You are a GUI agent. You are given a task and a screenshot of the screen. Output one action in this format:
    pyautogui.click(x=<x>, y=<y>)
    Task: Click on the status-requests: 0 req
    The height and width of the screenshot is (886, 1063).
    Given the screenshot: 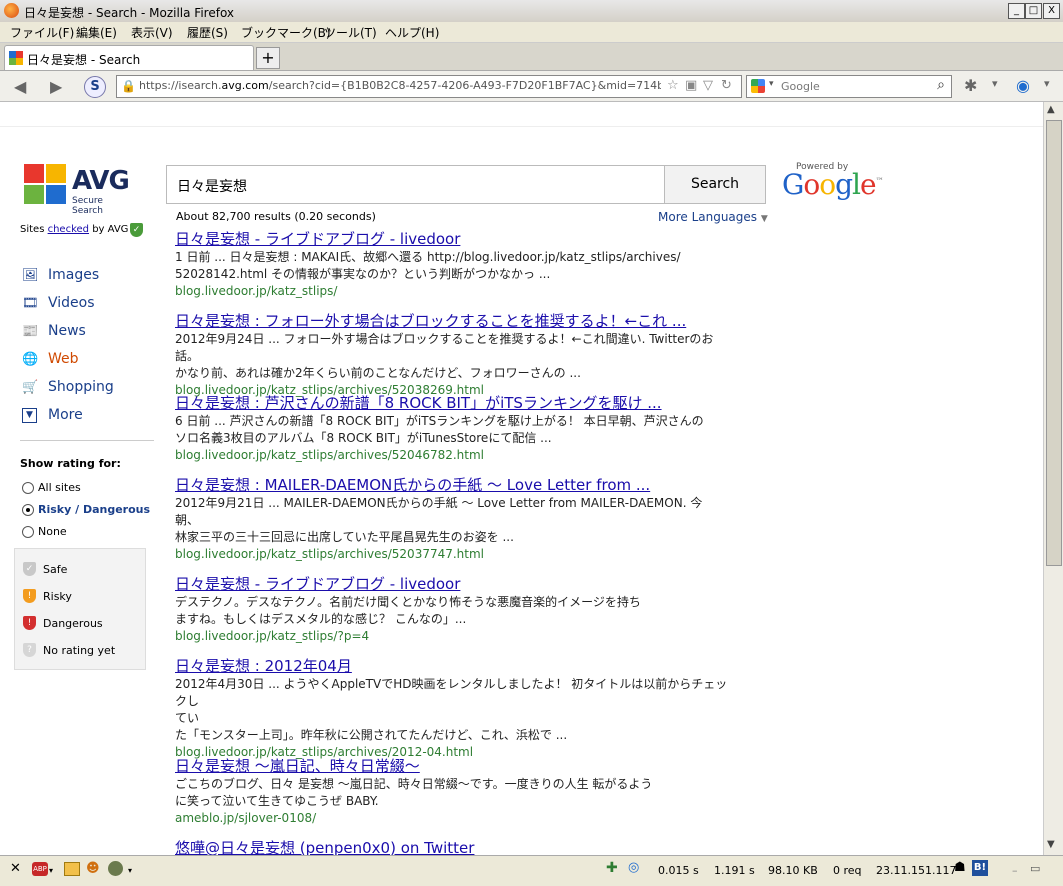 What is the action you would take?
    pyautogui.click(x=847, y=870)
    